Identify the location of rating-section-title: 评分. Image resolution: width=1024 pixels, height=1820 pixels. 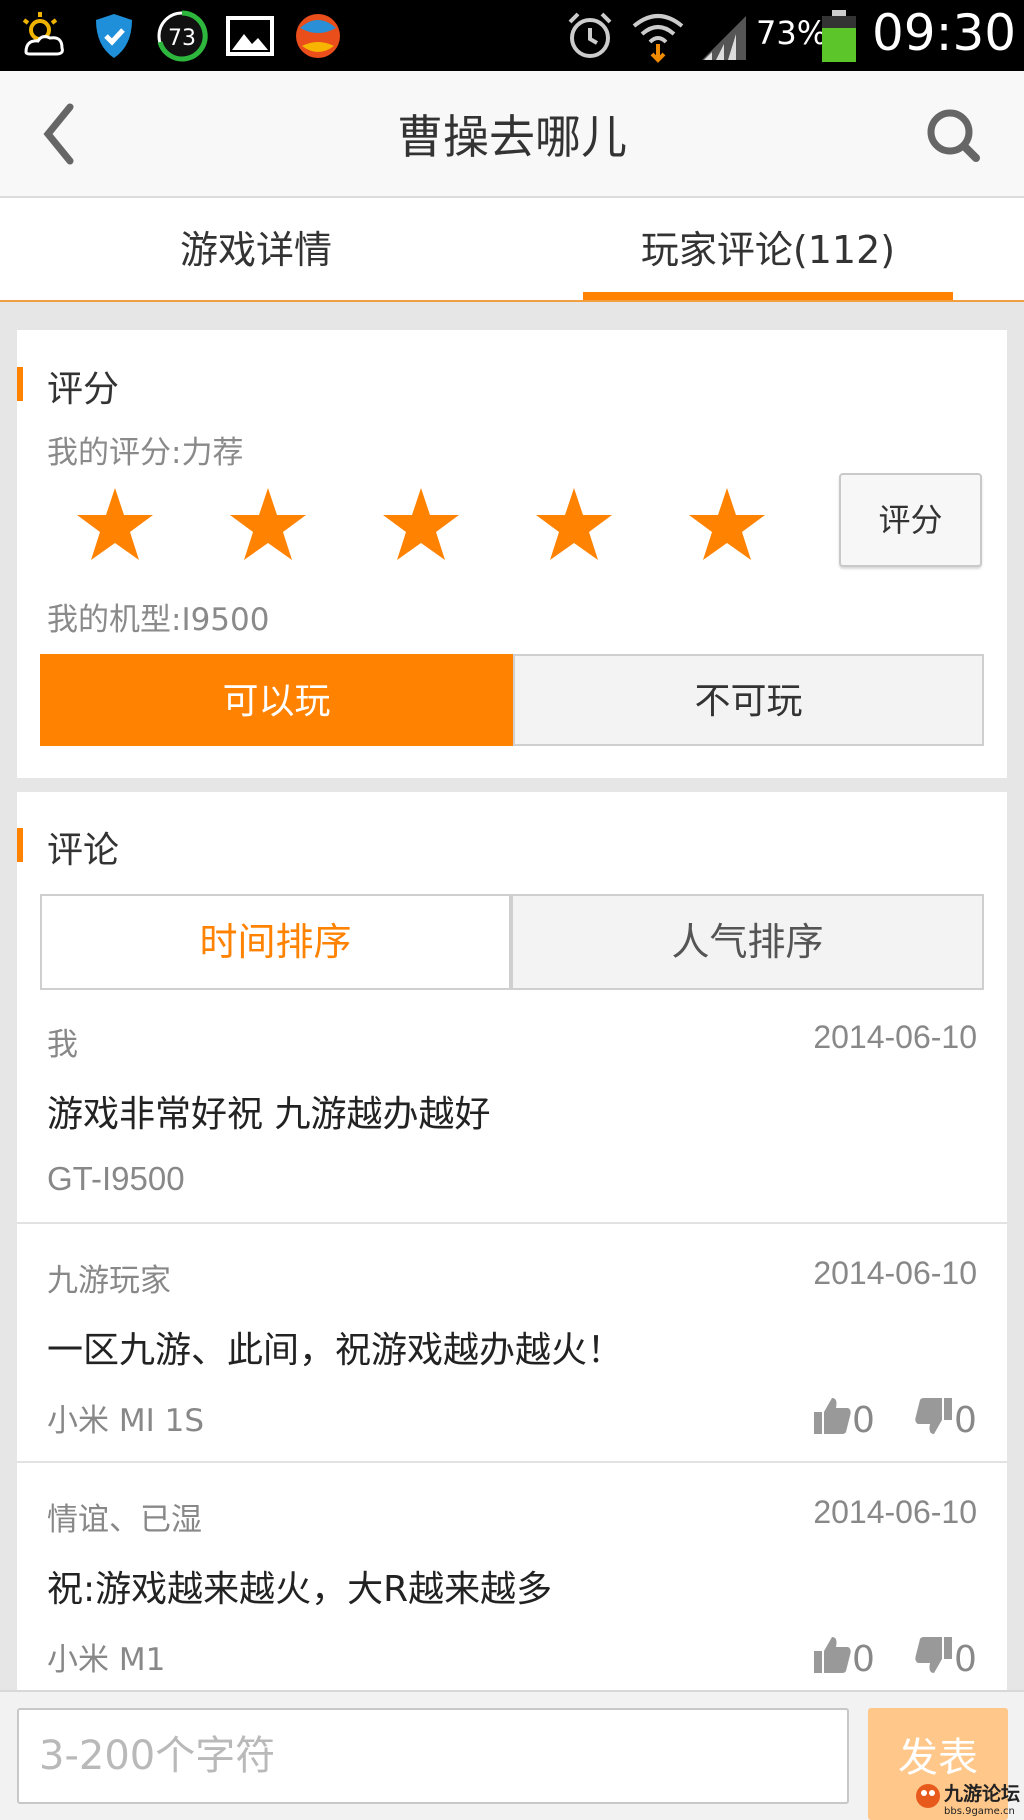
(83, 389).